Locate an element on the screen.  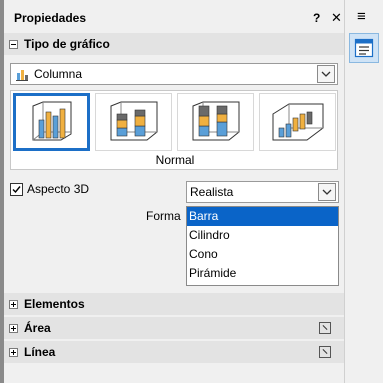
elements-section-title: Elementos is located at coordinates (54, 304).